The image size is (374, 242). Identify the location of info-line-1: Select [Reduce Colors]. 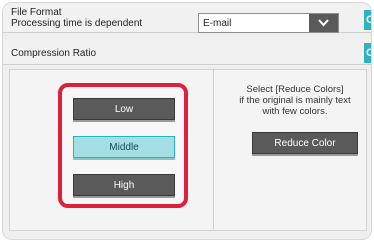
(295, 89).